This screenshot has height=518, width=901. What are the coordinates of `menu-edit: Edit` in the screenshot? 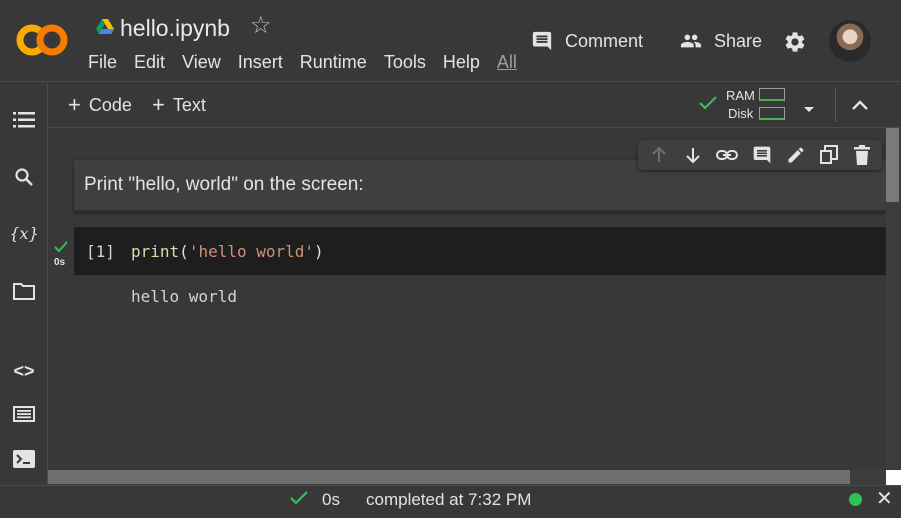 It's located at (149, 62).